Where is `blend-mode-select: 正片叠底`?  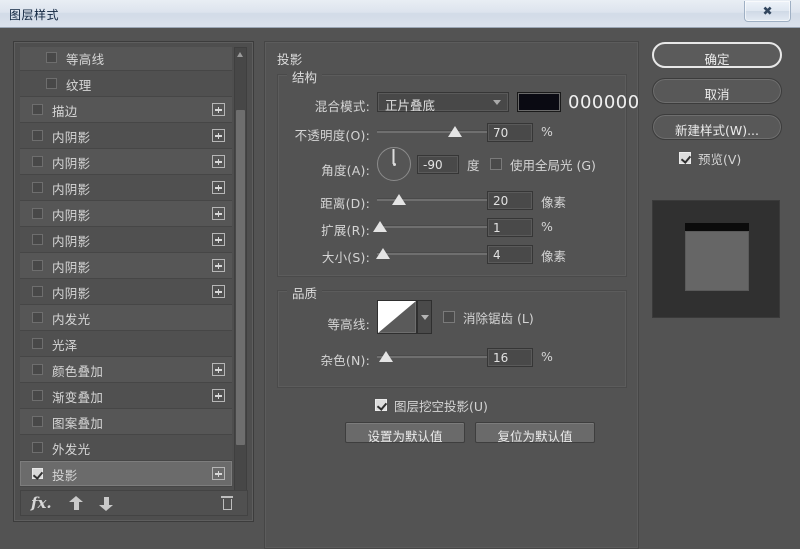 blend-mode-select: 正片叠底 is located at coordinates (443, 102).